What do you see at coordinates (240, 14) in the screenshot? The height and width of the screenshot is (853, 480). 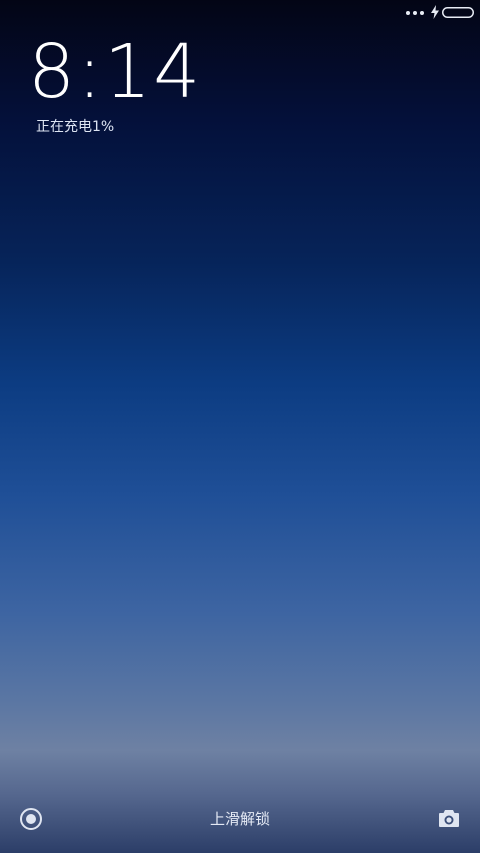 I see `status-bar` at bounding box center [240, 14].